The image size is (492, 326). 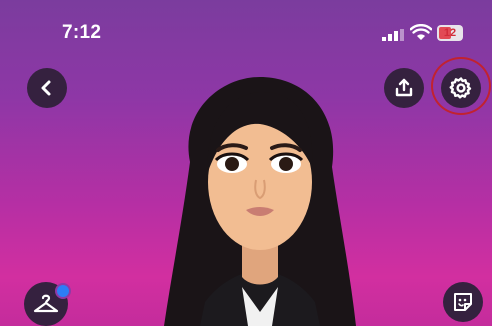 I want to click on battery-level: 12, so click(x=450, y=33).